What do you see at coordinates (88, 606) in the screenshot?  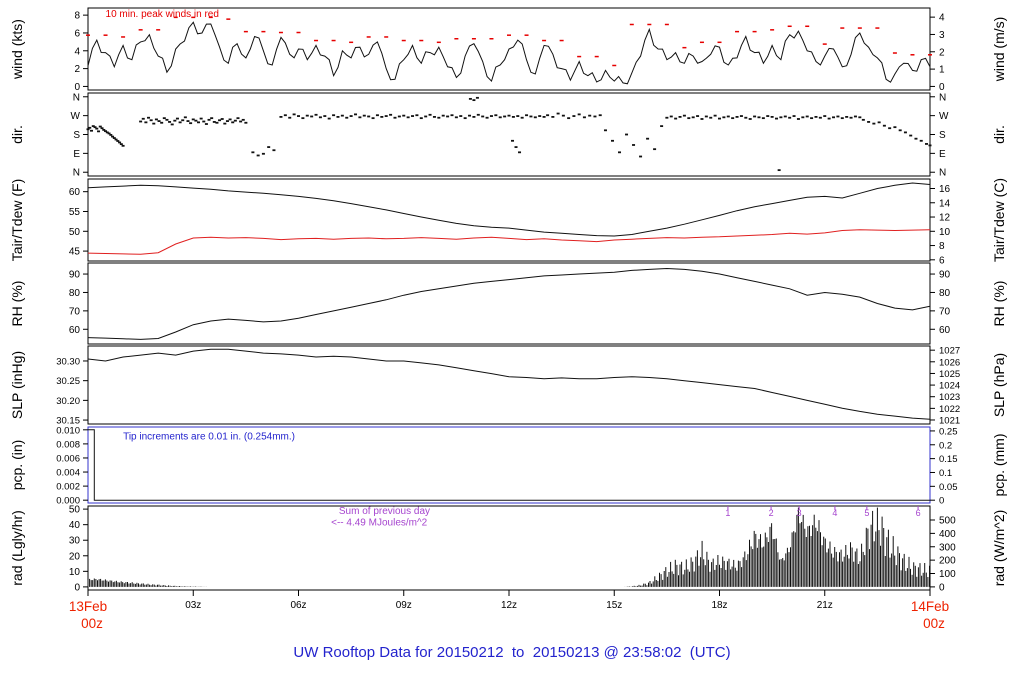 I see `x-end-date-label: 13Feb` at bounding box center [88, 606].